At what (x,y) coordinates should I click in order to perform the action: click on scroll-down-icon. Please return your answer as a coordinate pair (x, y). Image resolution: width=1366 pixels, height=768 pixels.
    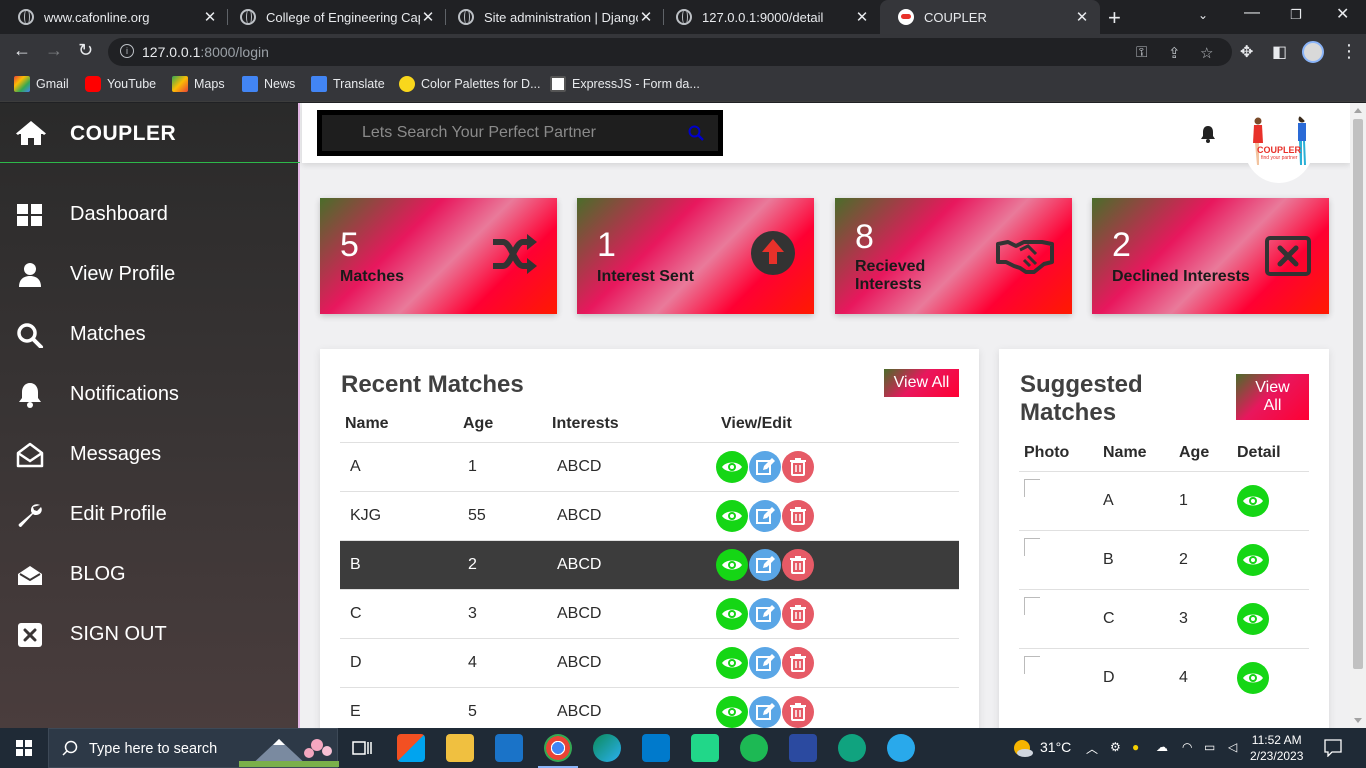
    Looking at the image, I should click on (1358, 720).